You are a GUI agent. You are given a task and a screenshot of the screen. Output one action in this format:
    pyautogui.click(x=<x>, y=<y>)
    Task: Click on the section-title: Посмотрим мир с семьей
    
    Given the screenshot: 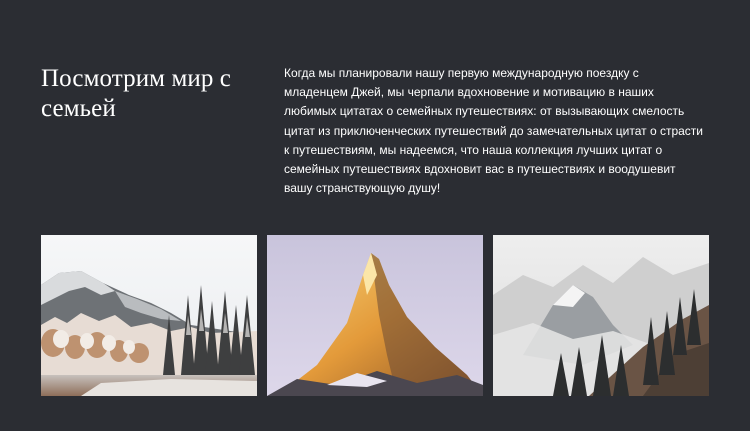 What is the action you would take?
    pyautogui.click(x=136, y=93)
    